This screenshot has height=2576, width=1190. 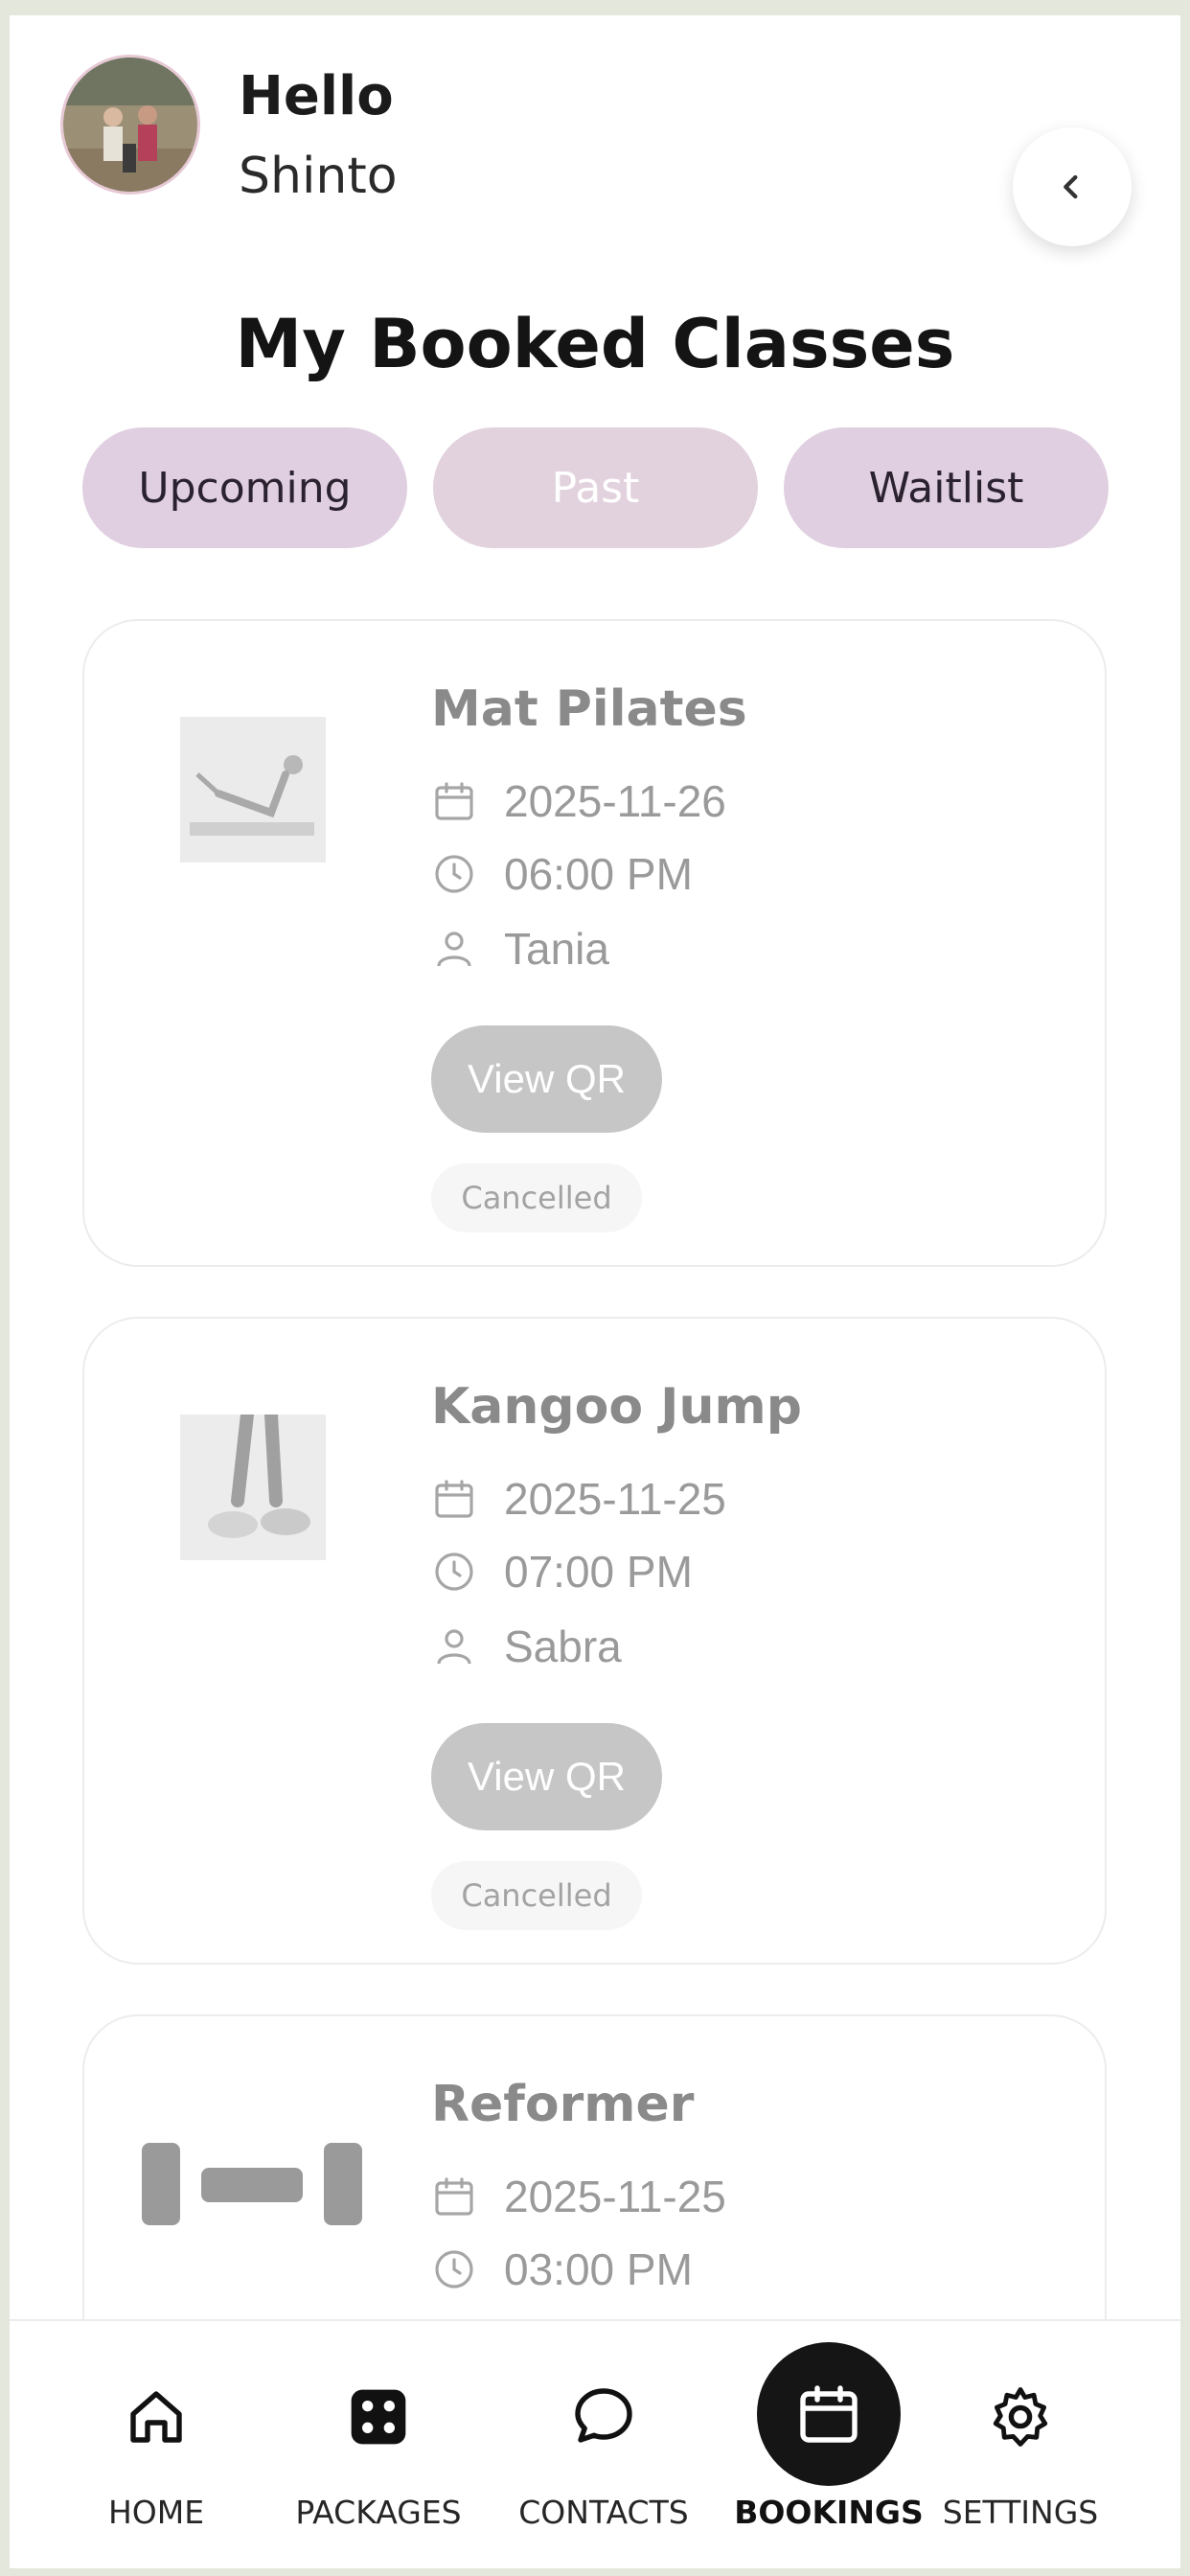 I want to click on date-row: 2025-11-26, so click(x=578, y=801).